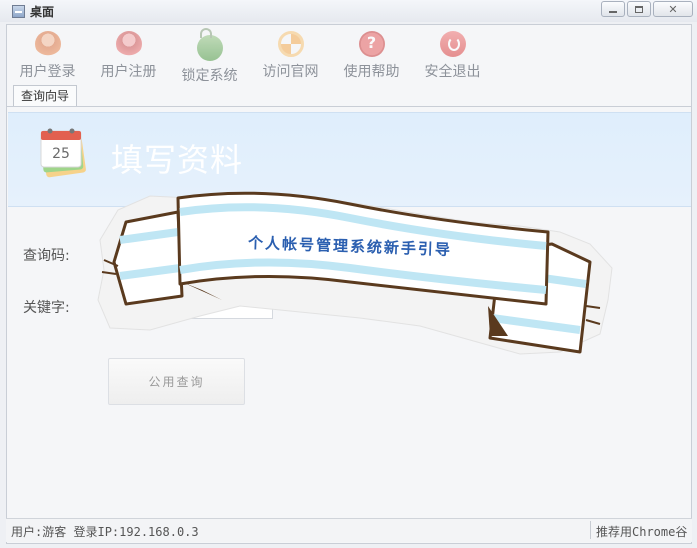  Describe the element at coordinates (349, 106) in the screenshot. I see `tab-divider` at that location.